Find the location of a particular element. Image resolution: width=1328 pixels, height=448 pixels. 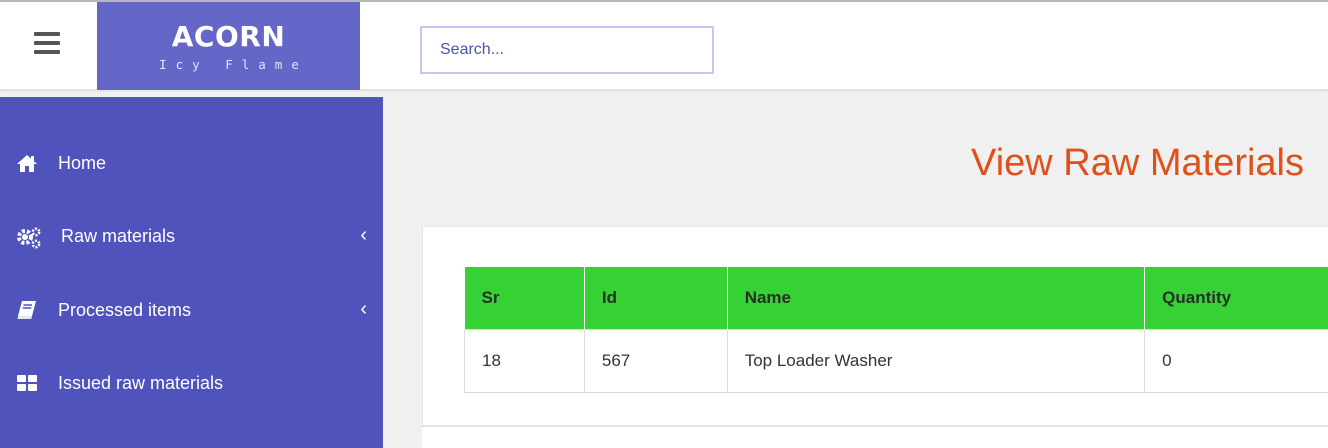

sidebar-item-label: Issued raw materials is located at coordinates (141, 383).